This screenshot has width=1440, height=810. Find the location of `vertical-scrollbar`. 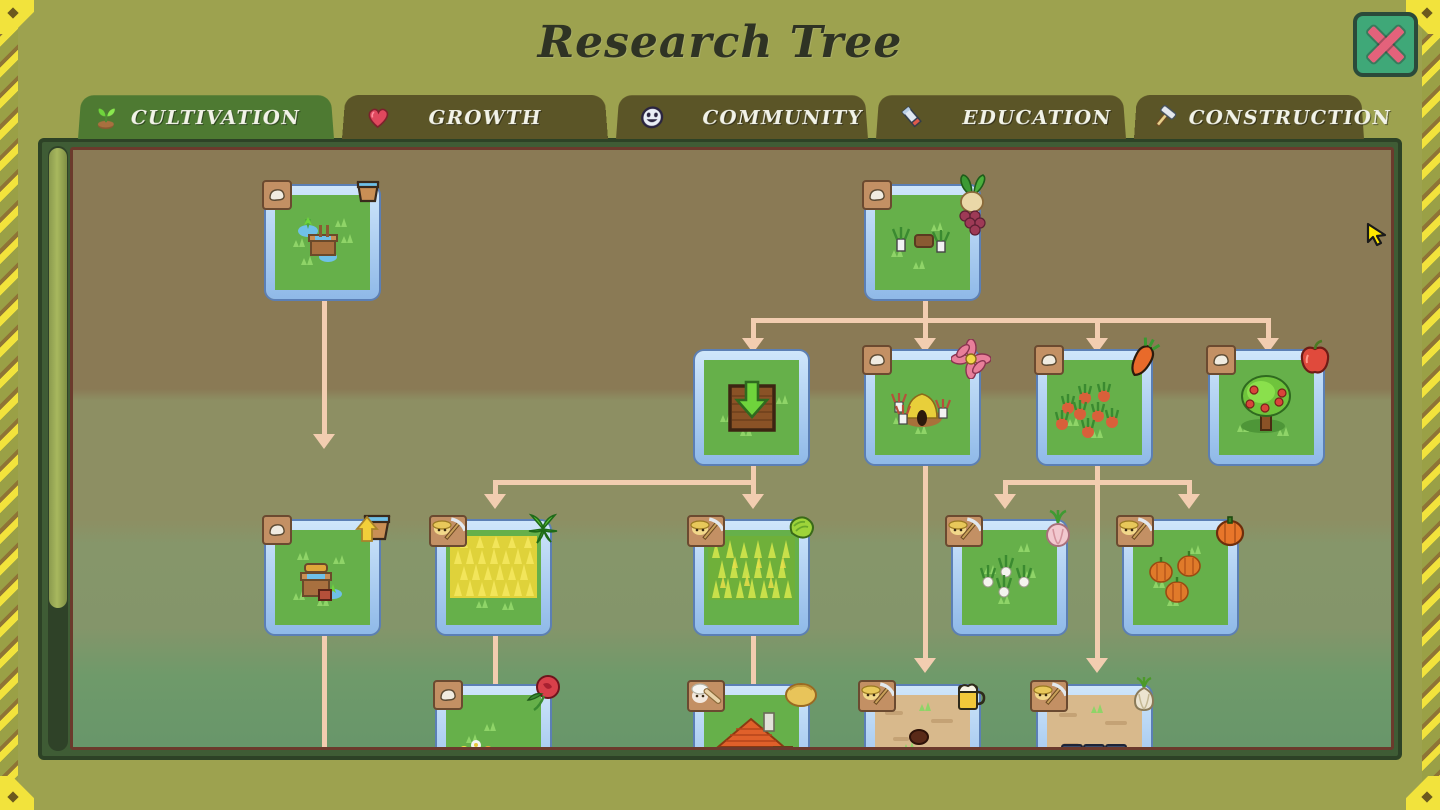

vertical-scrollbar is located at coordinates (58, 448).